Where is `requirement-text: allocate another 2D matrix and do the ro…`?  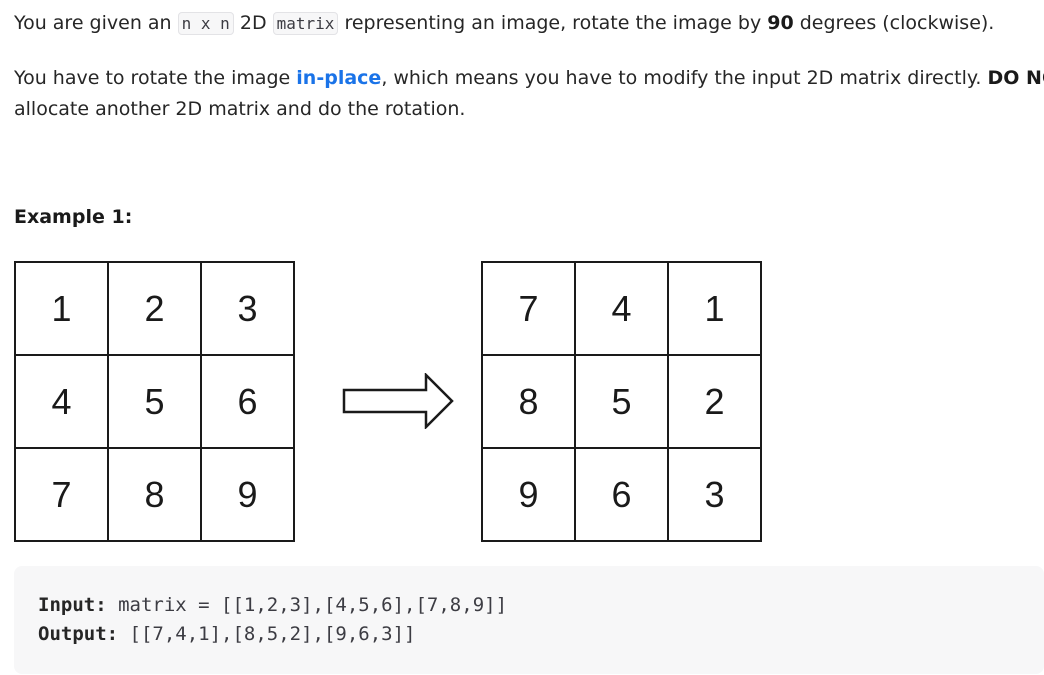
requirement-text: allocate another 2D matrix and do the ro… is located at coordinates (240, 109).